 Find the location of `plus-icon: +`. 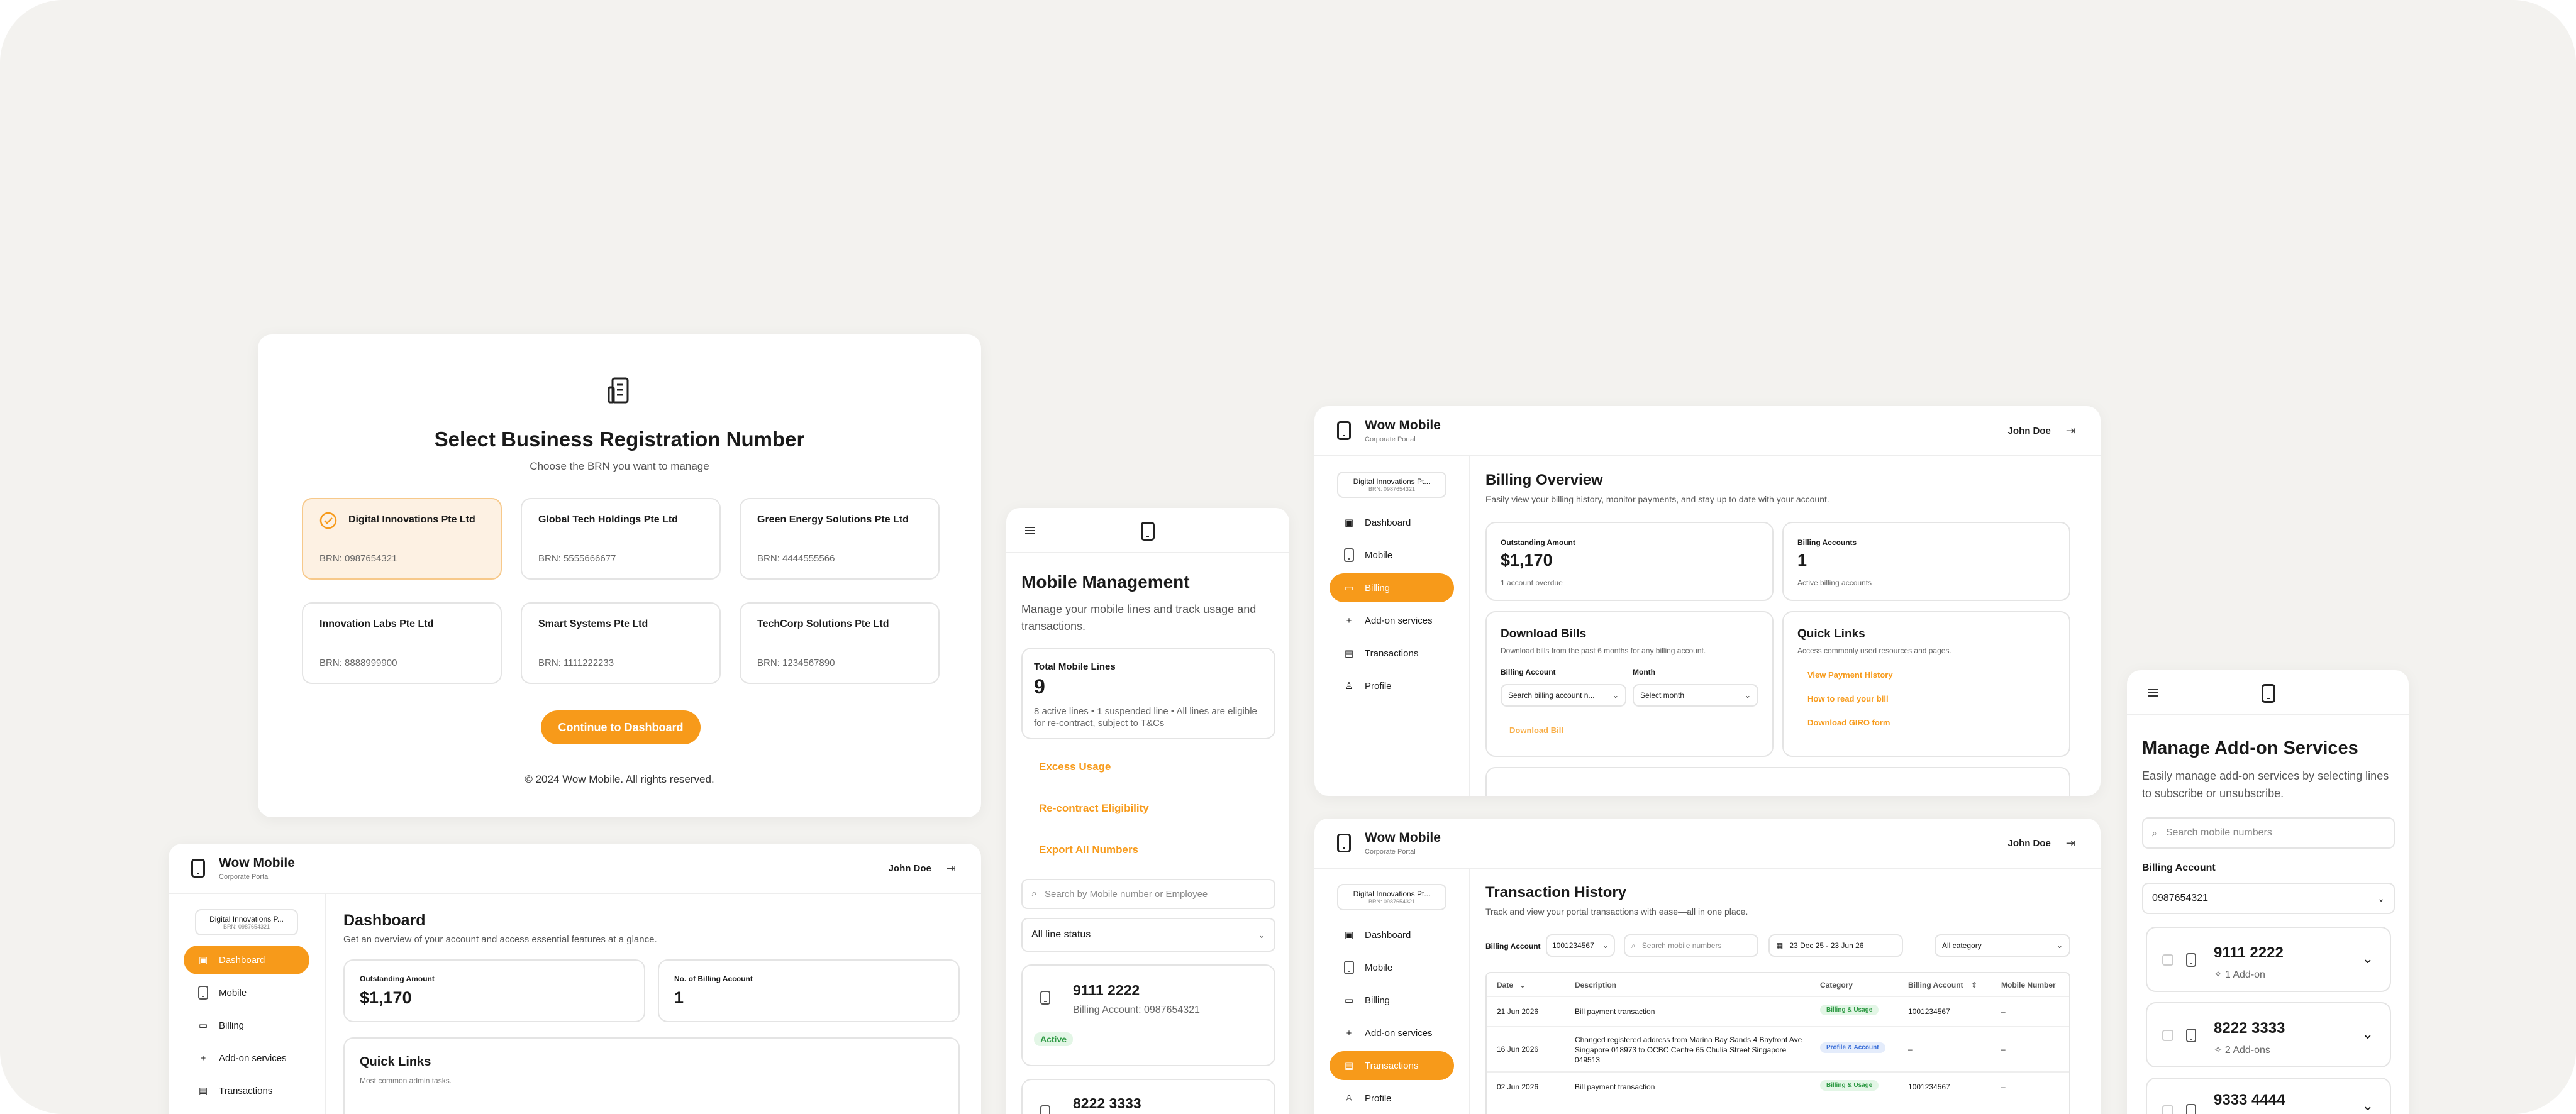

plus-icon: + is located at coordinates (203, 1058).